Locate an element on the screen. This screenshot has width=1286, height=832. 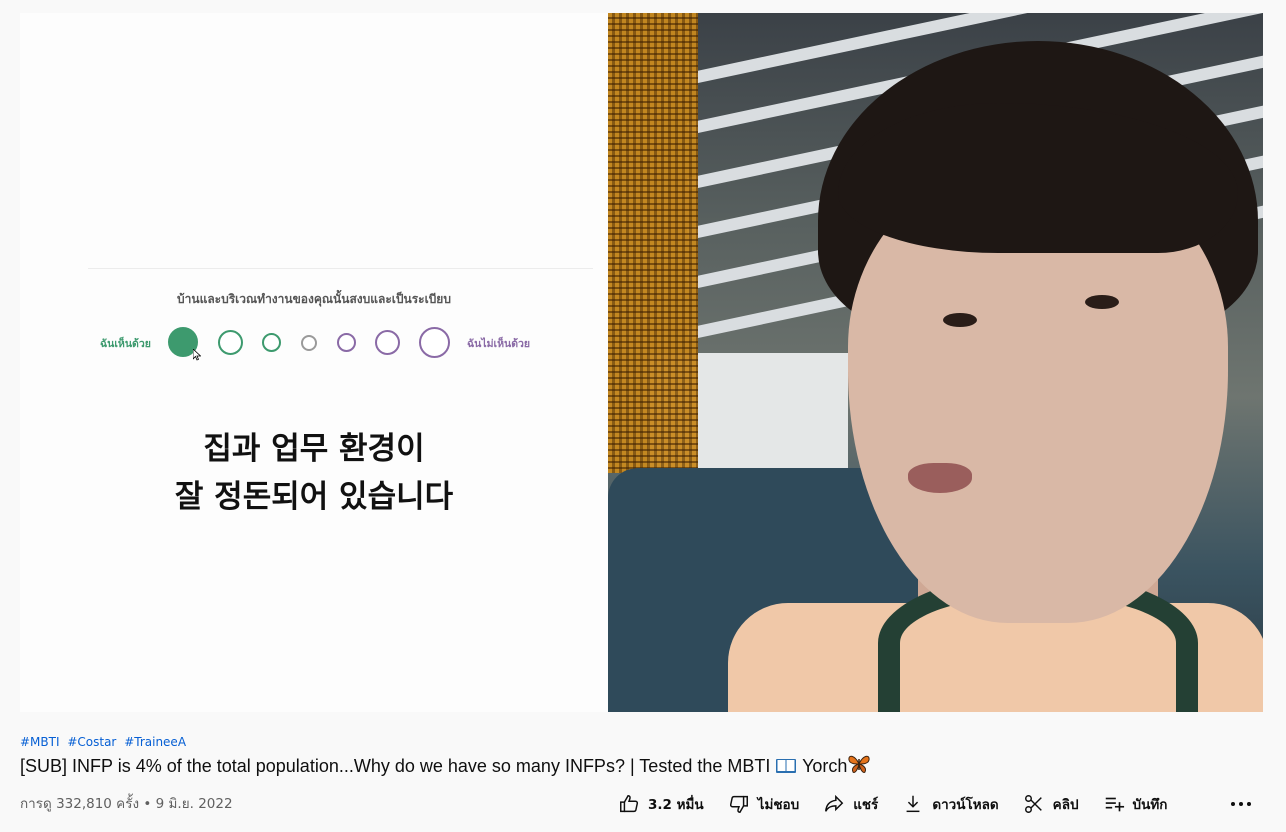
playlist-add-icon is located at coordinates (1114, 804).